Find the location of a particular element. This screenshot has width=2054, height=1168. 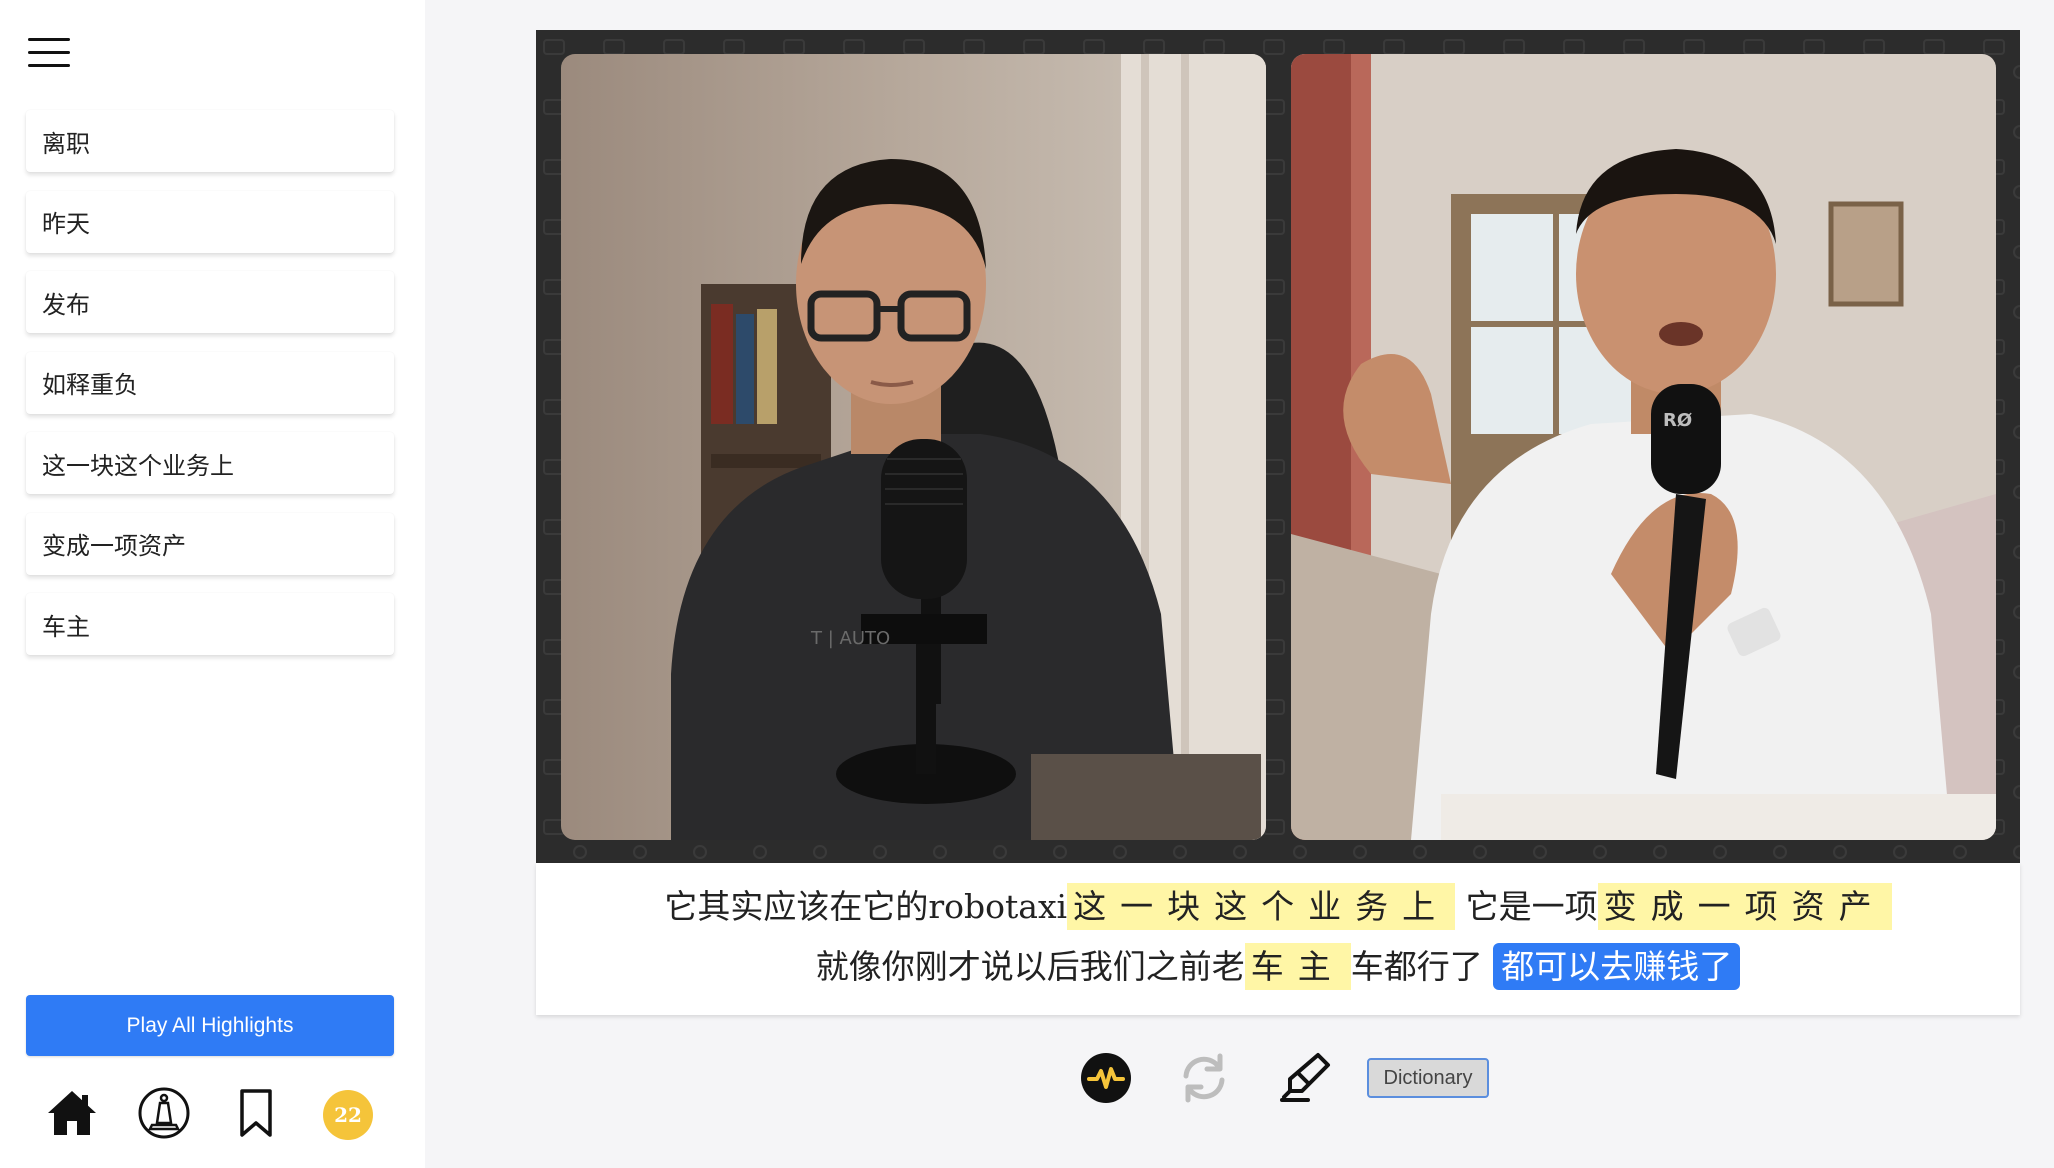

svg-text: RØ is located at coordinates (1677, 420).